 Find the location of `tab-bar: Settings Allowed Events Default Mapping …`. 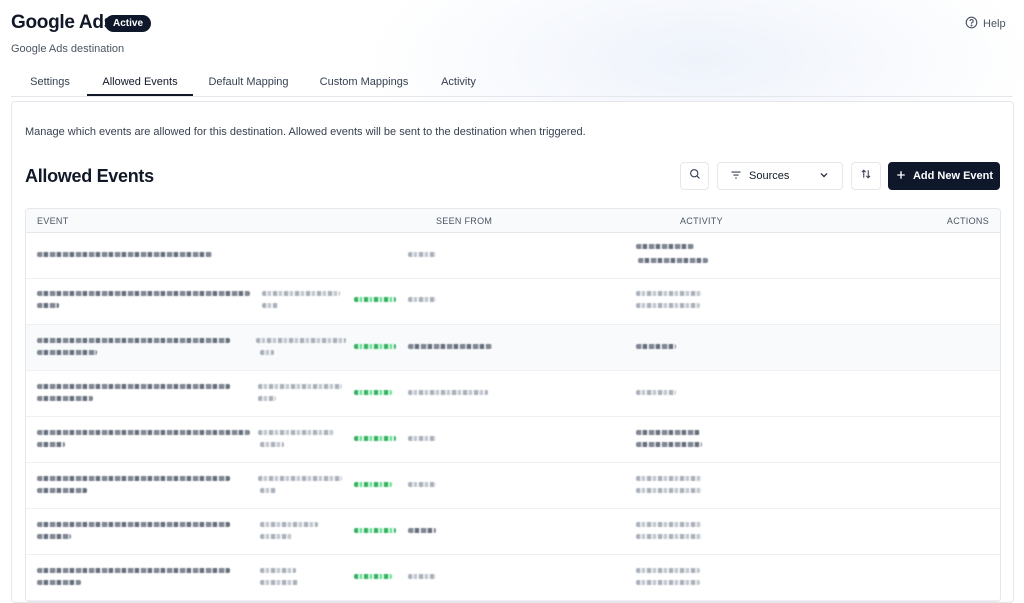

tab-bar: Settings Allowed Events Default Mapping … is located at coordinates (512, 82).